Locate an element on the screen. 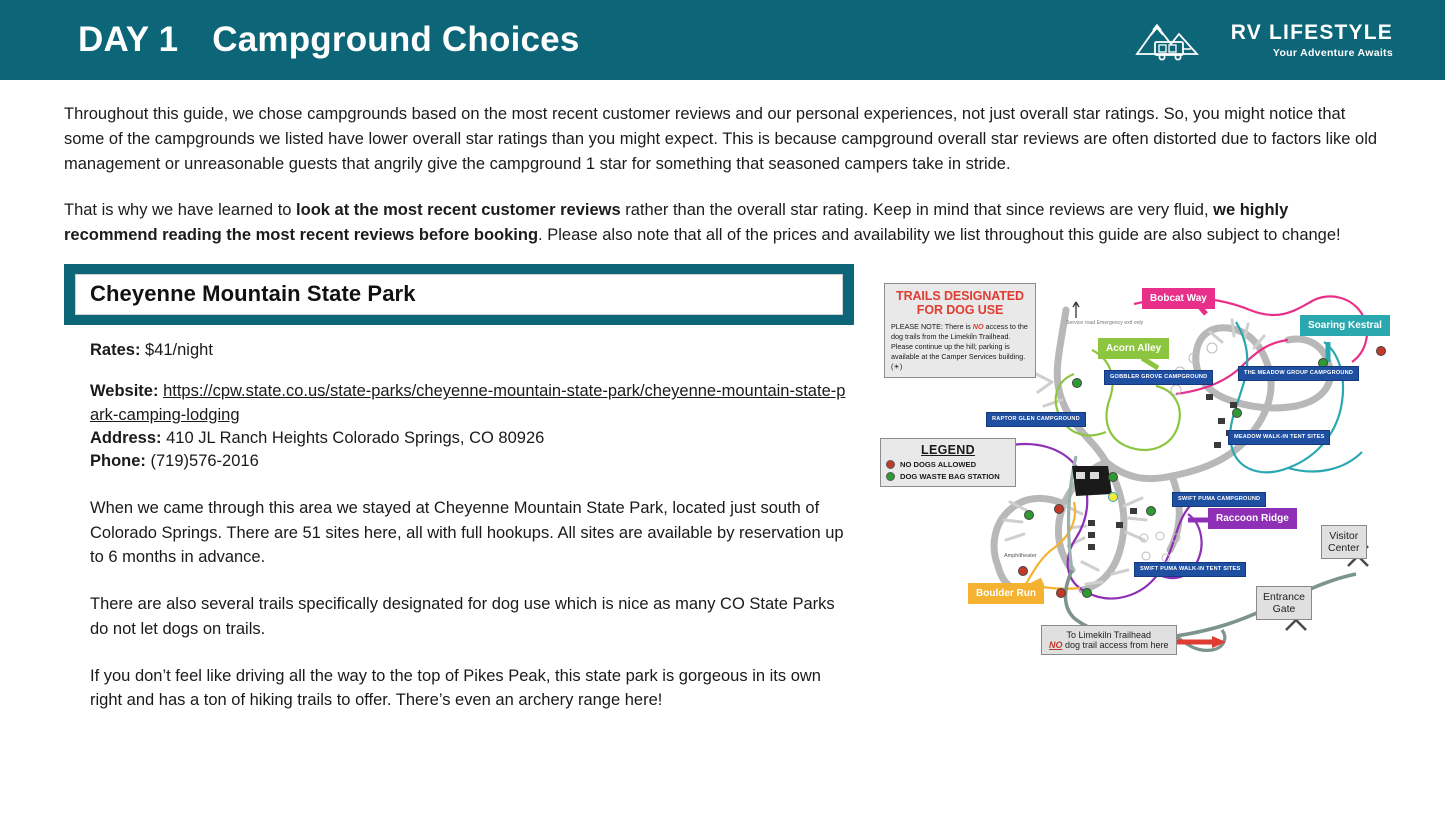 The height and width of the screenshot is (813, 1445). notice-no-emphasis: NO is located at coordinates (978, 326).